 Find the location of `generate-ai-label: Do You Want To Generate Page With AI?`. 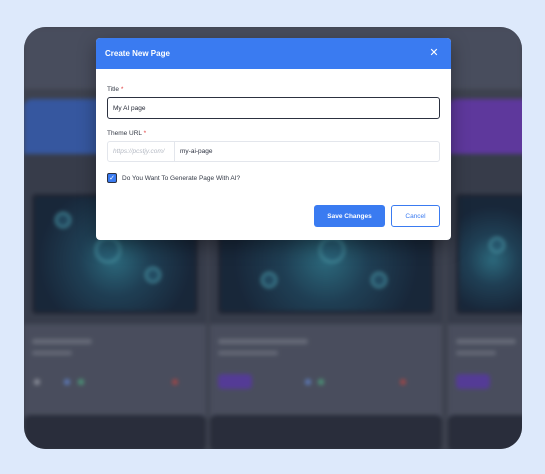

generate-ai-label: Do You Want To Generate Page With AI? is located at coordinates (181, 178).